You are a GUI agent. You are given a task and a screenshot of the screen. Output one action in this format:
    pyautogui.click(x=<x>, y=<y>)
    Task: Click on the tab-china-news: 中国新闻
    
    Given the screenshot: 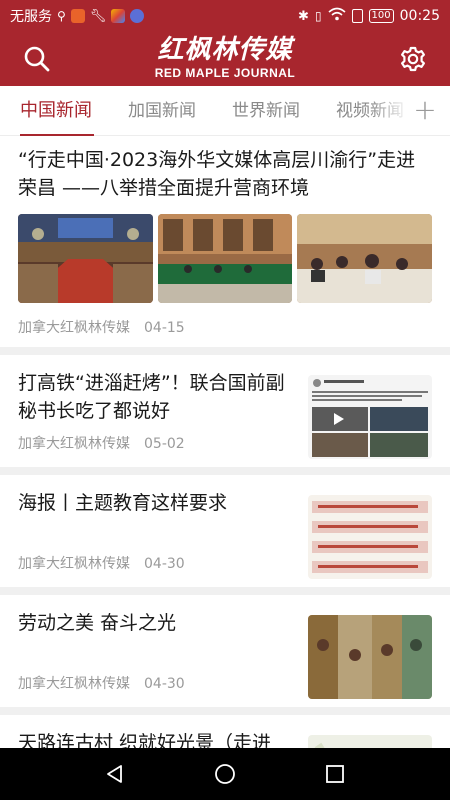 What is the action you would take?
    pyautogui.click(x=54, y=111)
    